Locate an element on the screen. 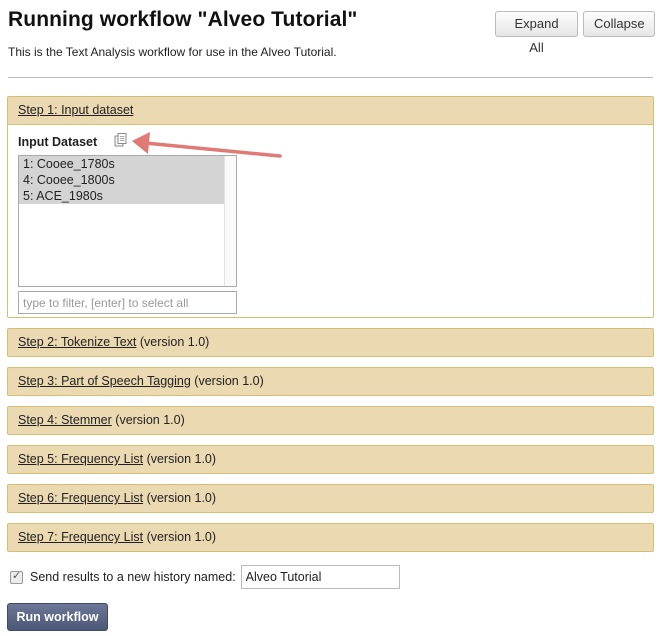  send-results-label: Send results to a new history named: is located at coordinates (133, 577).